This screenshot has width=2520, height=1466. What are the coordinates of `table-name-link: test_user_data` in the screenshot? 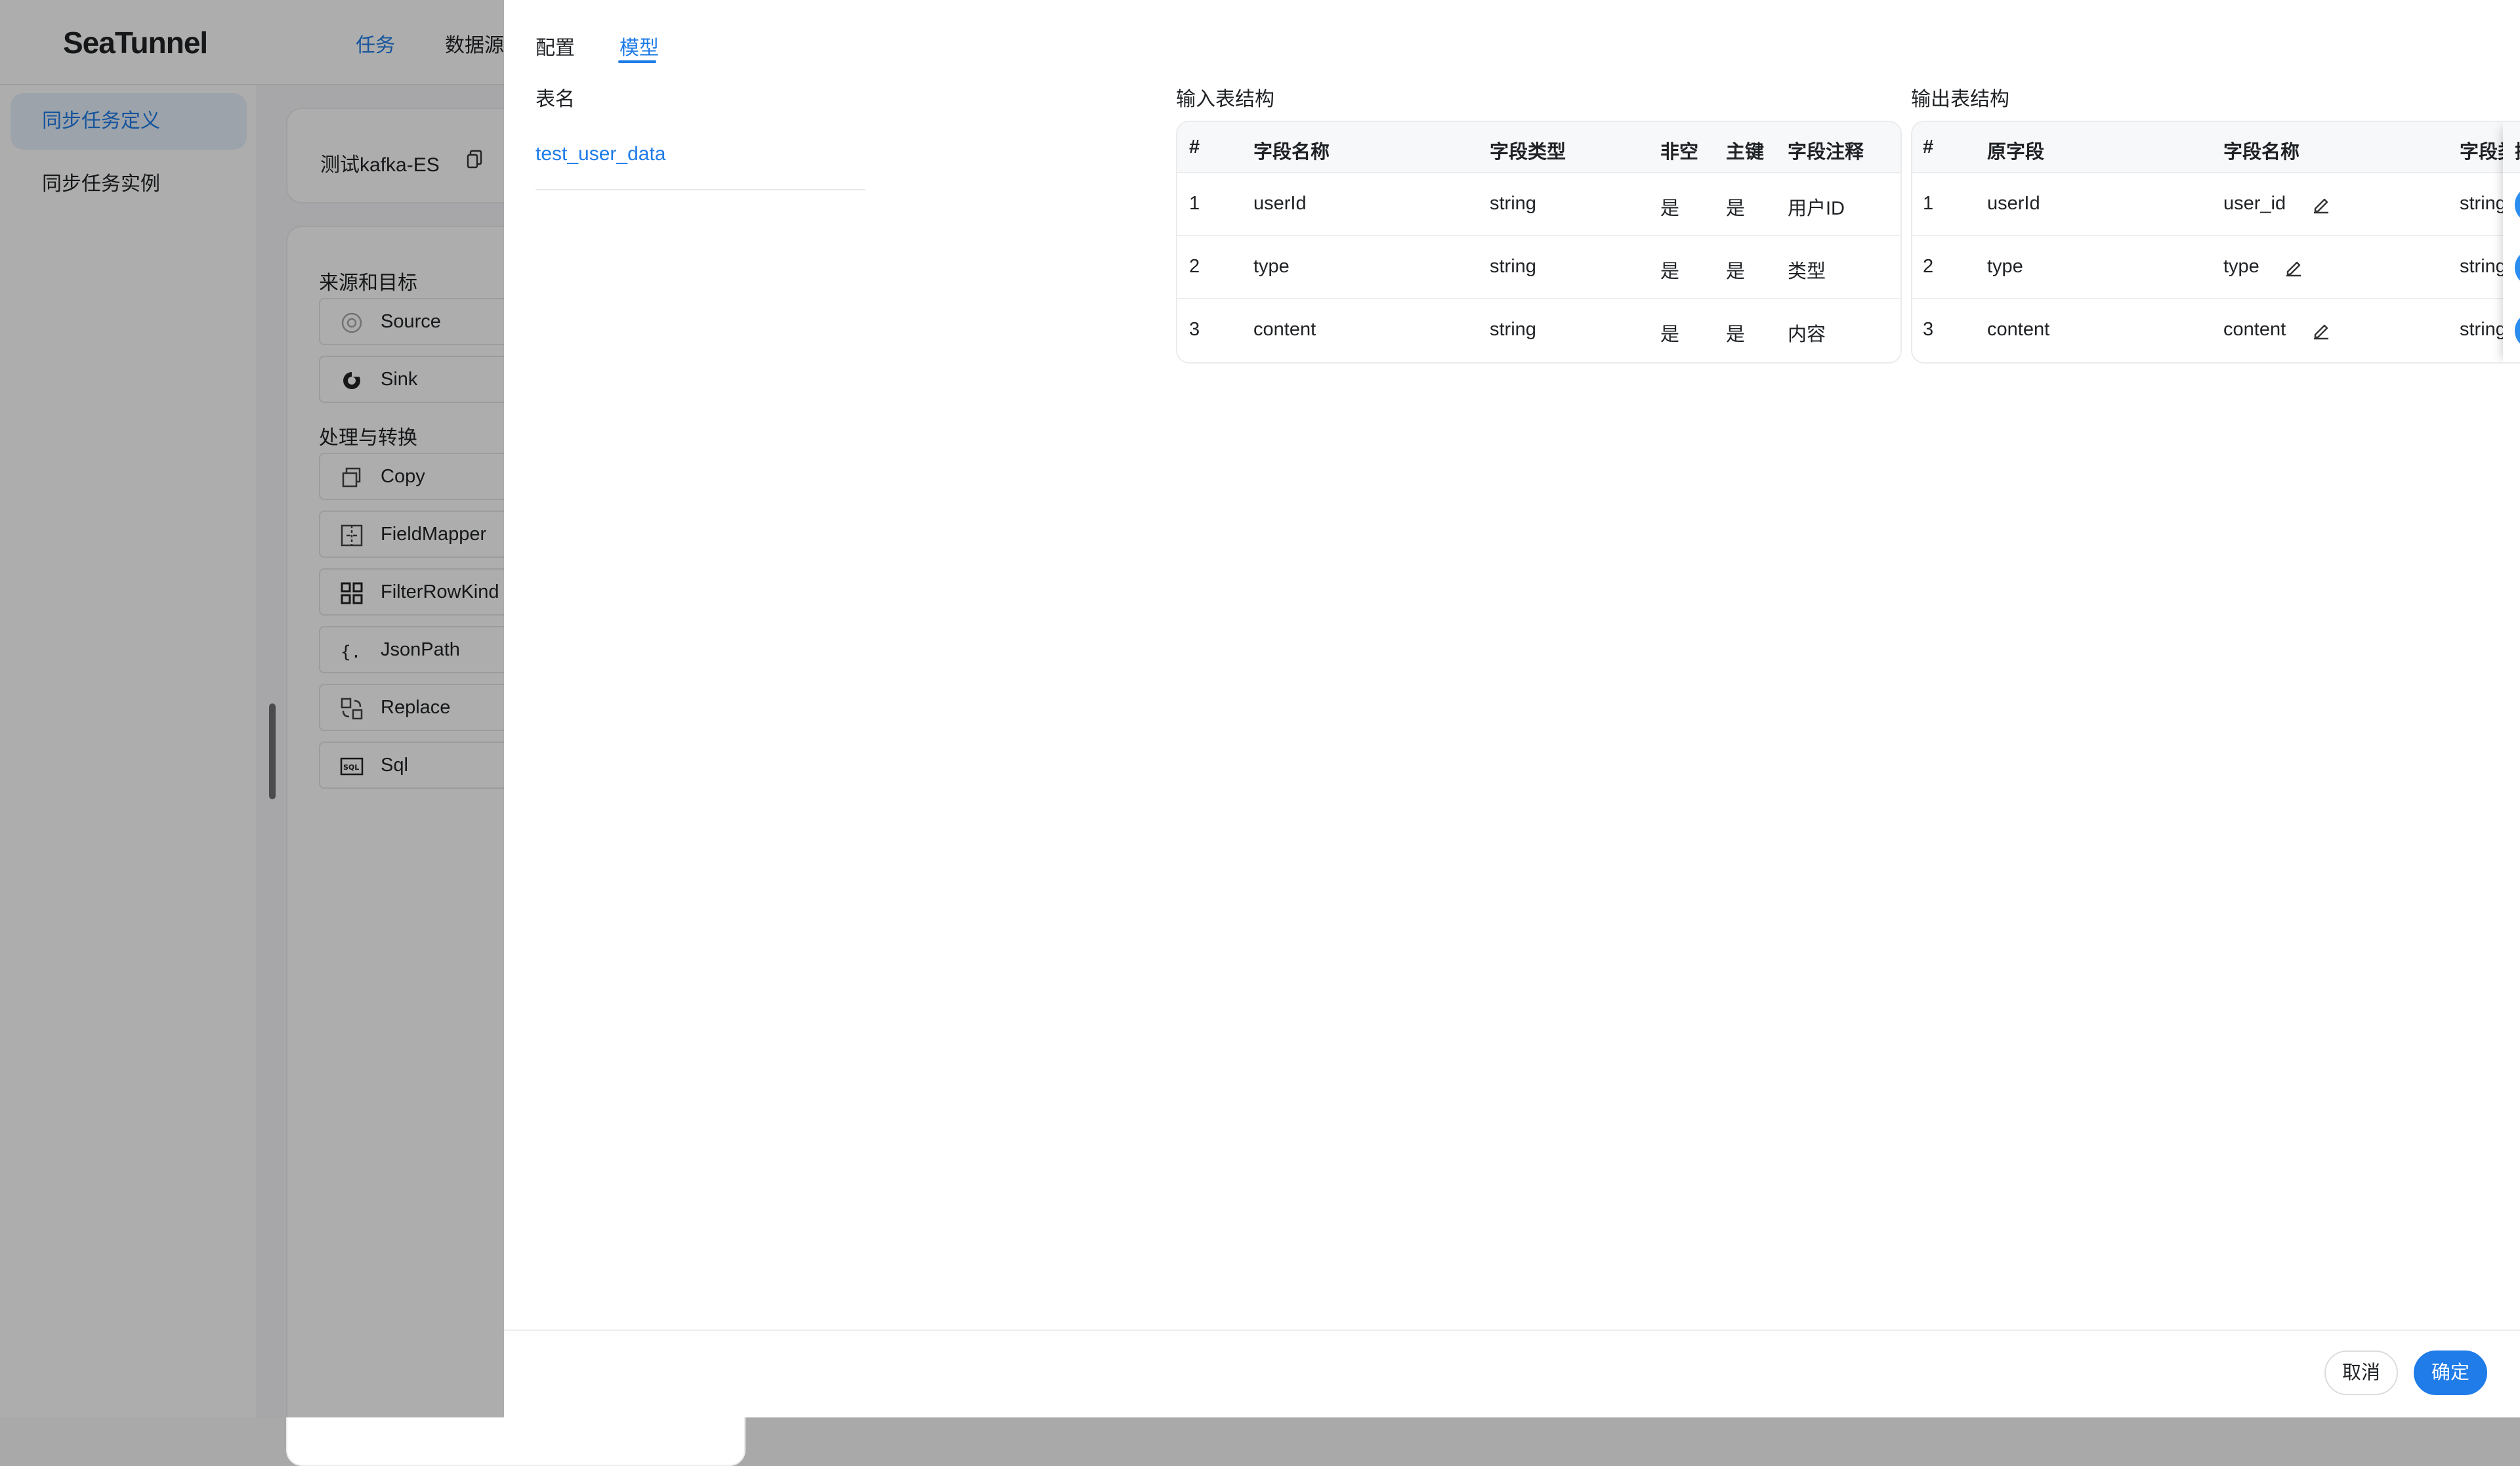 It's located at (600, 154).